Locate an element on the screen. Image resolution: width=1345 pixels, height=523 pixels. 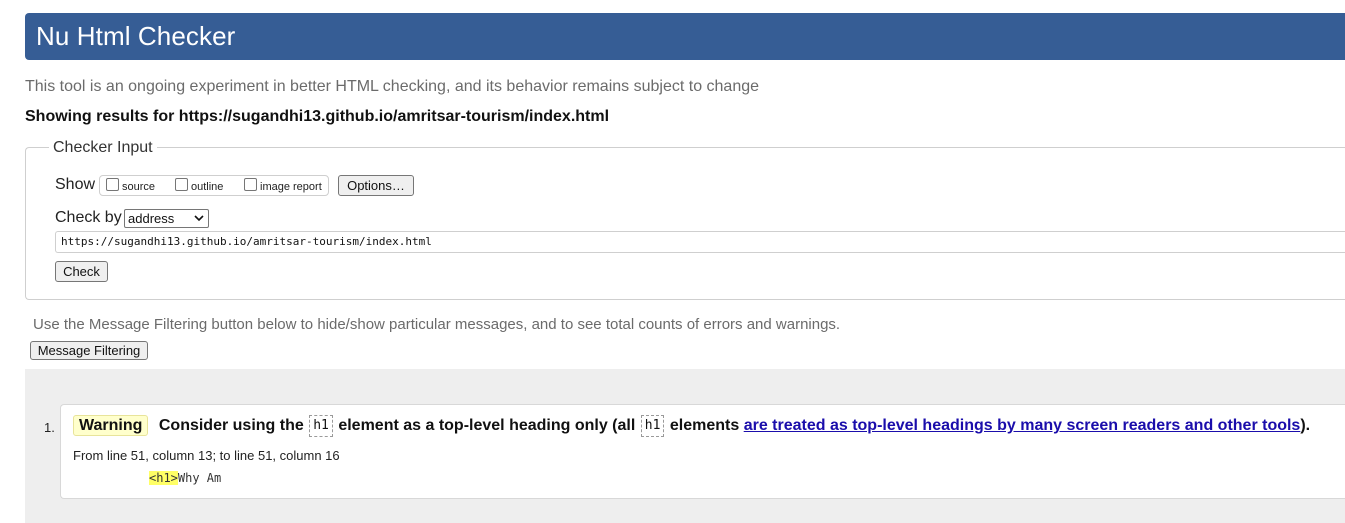
extract-text: Why Am is located at coordinates (199, 478).